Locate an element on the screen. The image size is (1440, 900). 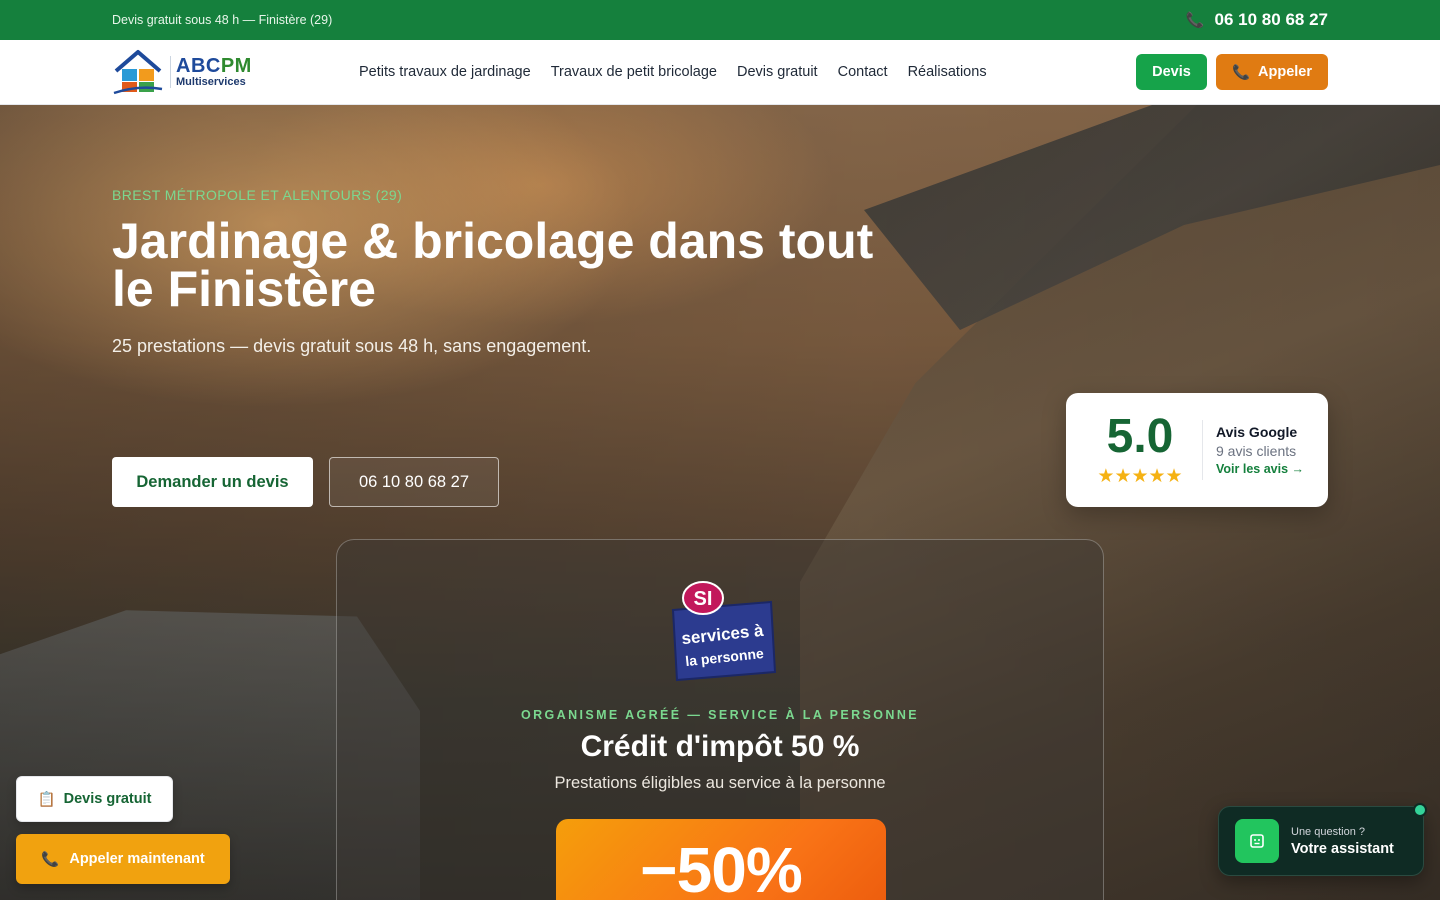
tax-credit-title: Crédit d'impôt 50 % is located at coordinates (720, 746).